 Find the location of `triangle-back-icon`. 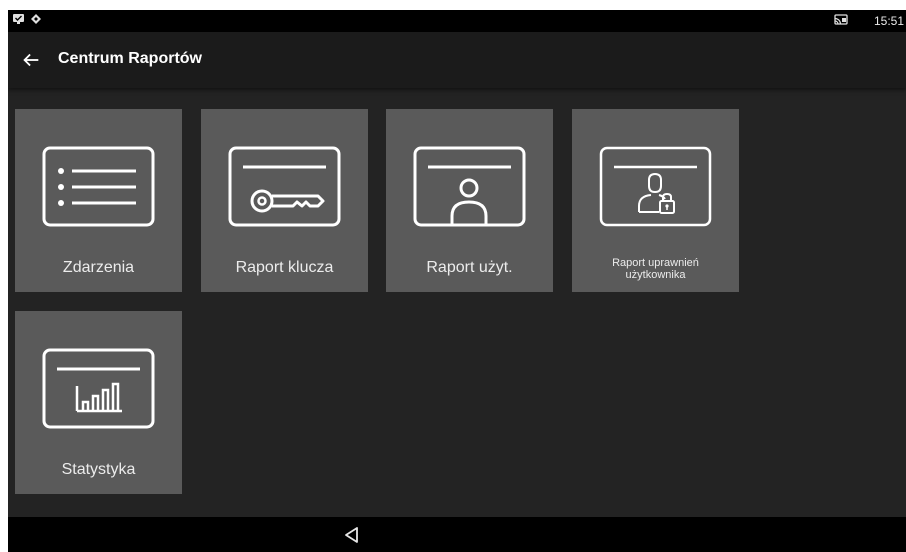

triangle-back-icon is located at coordinates (352, 535).